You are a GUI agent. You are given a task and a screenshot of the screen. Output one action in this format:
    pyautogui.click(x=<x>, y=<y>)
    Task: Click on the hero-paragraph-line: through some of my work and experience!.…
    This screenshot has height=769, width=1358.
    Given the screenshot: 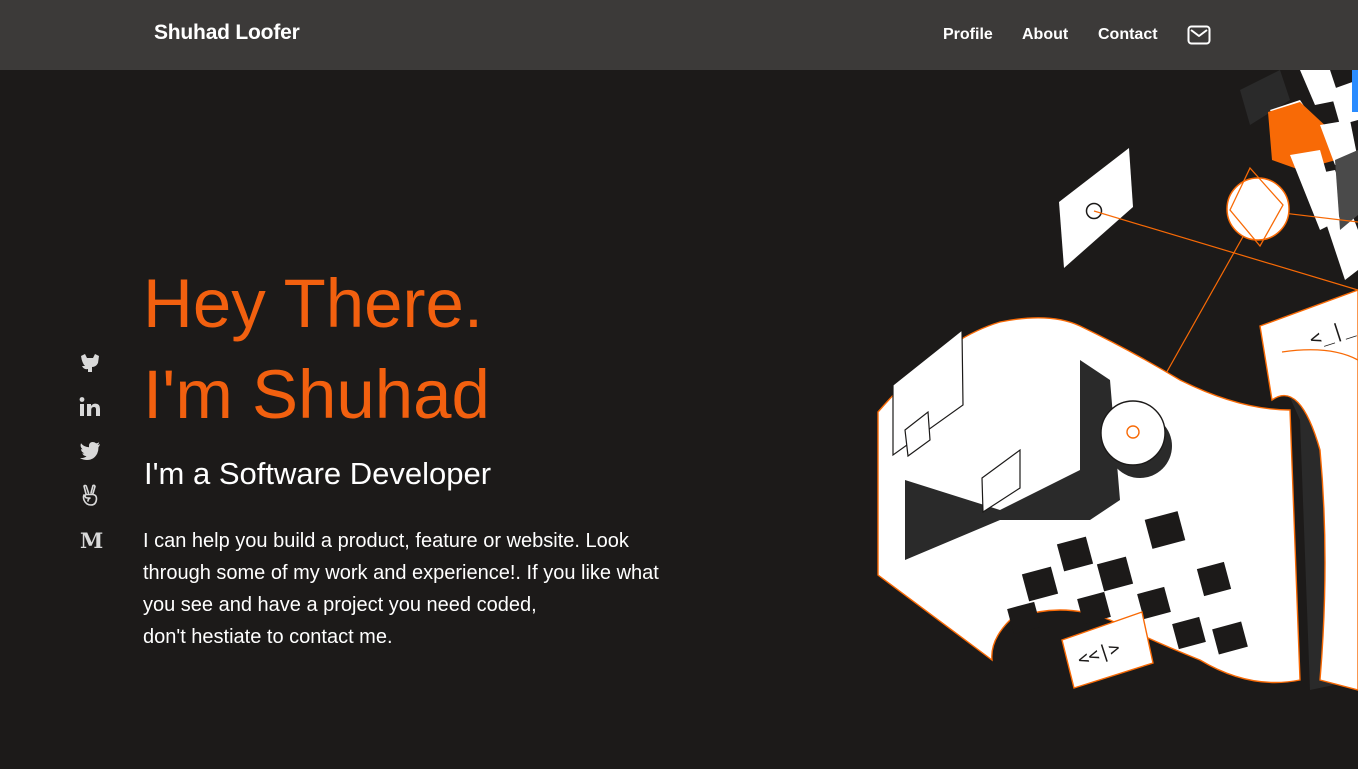 What is the action you would take?
    pyautogui.click(x=401, y=573)
    